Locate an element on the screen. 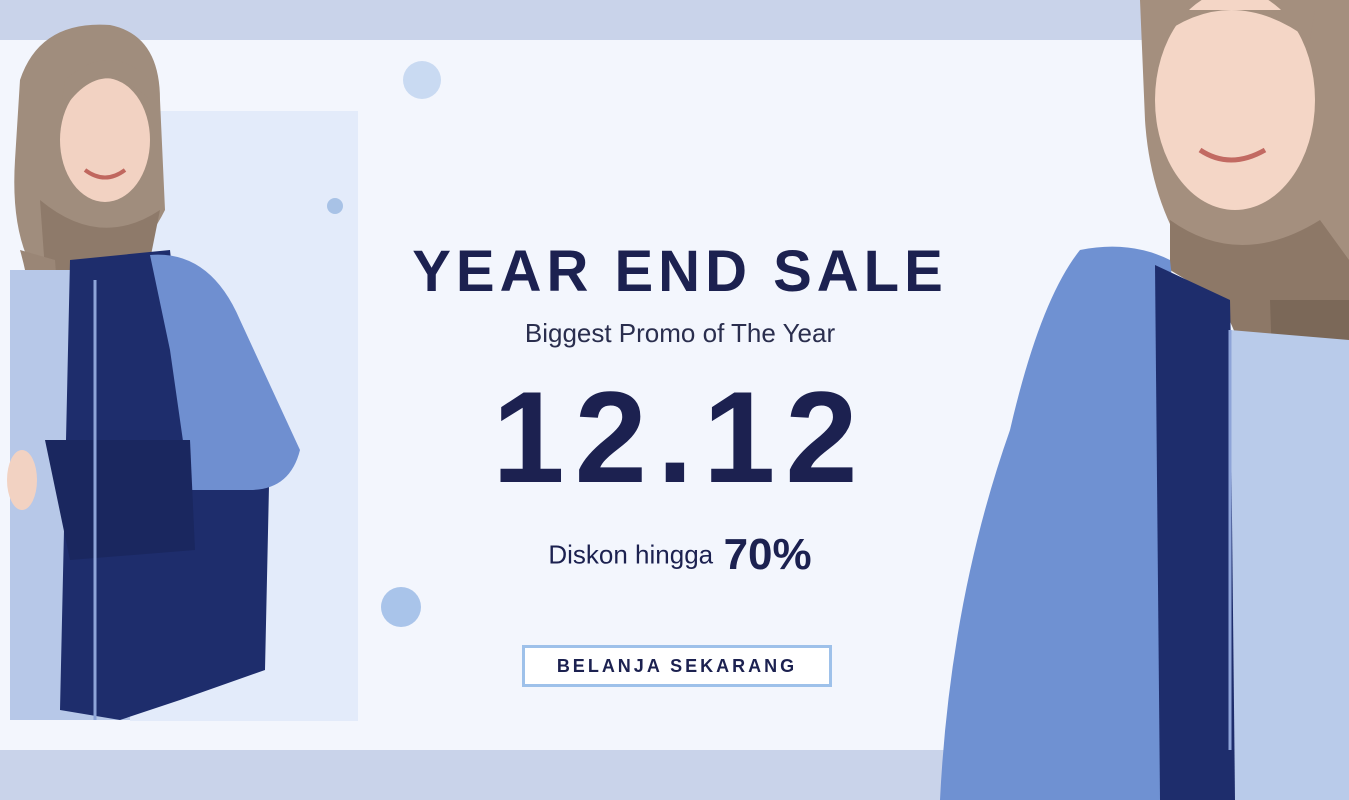 This screenshot has height=800, width=1349. discount-value: 70% is located at coordinates (767, 554).